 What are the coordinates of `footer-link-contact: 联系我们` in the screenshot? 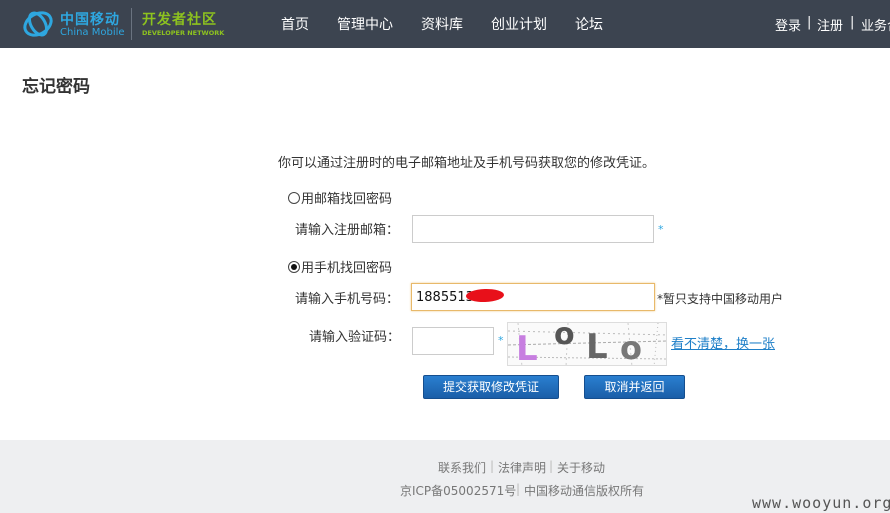 It's located at (462, 467).